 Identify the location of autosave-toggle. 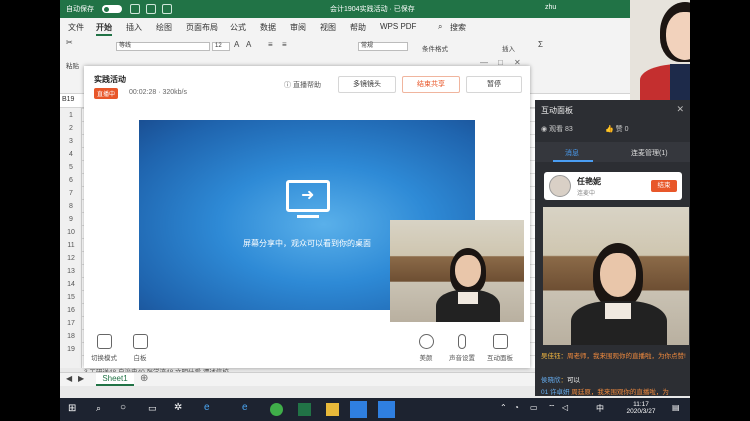
(112, 9).